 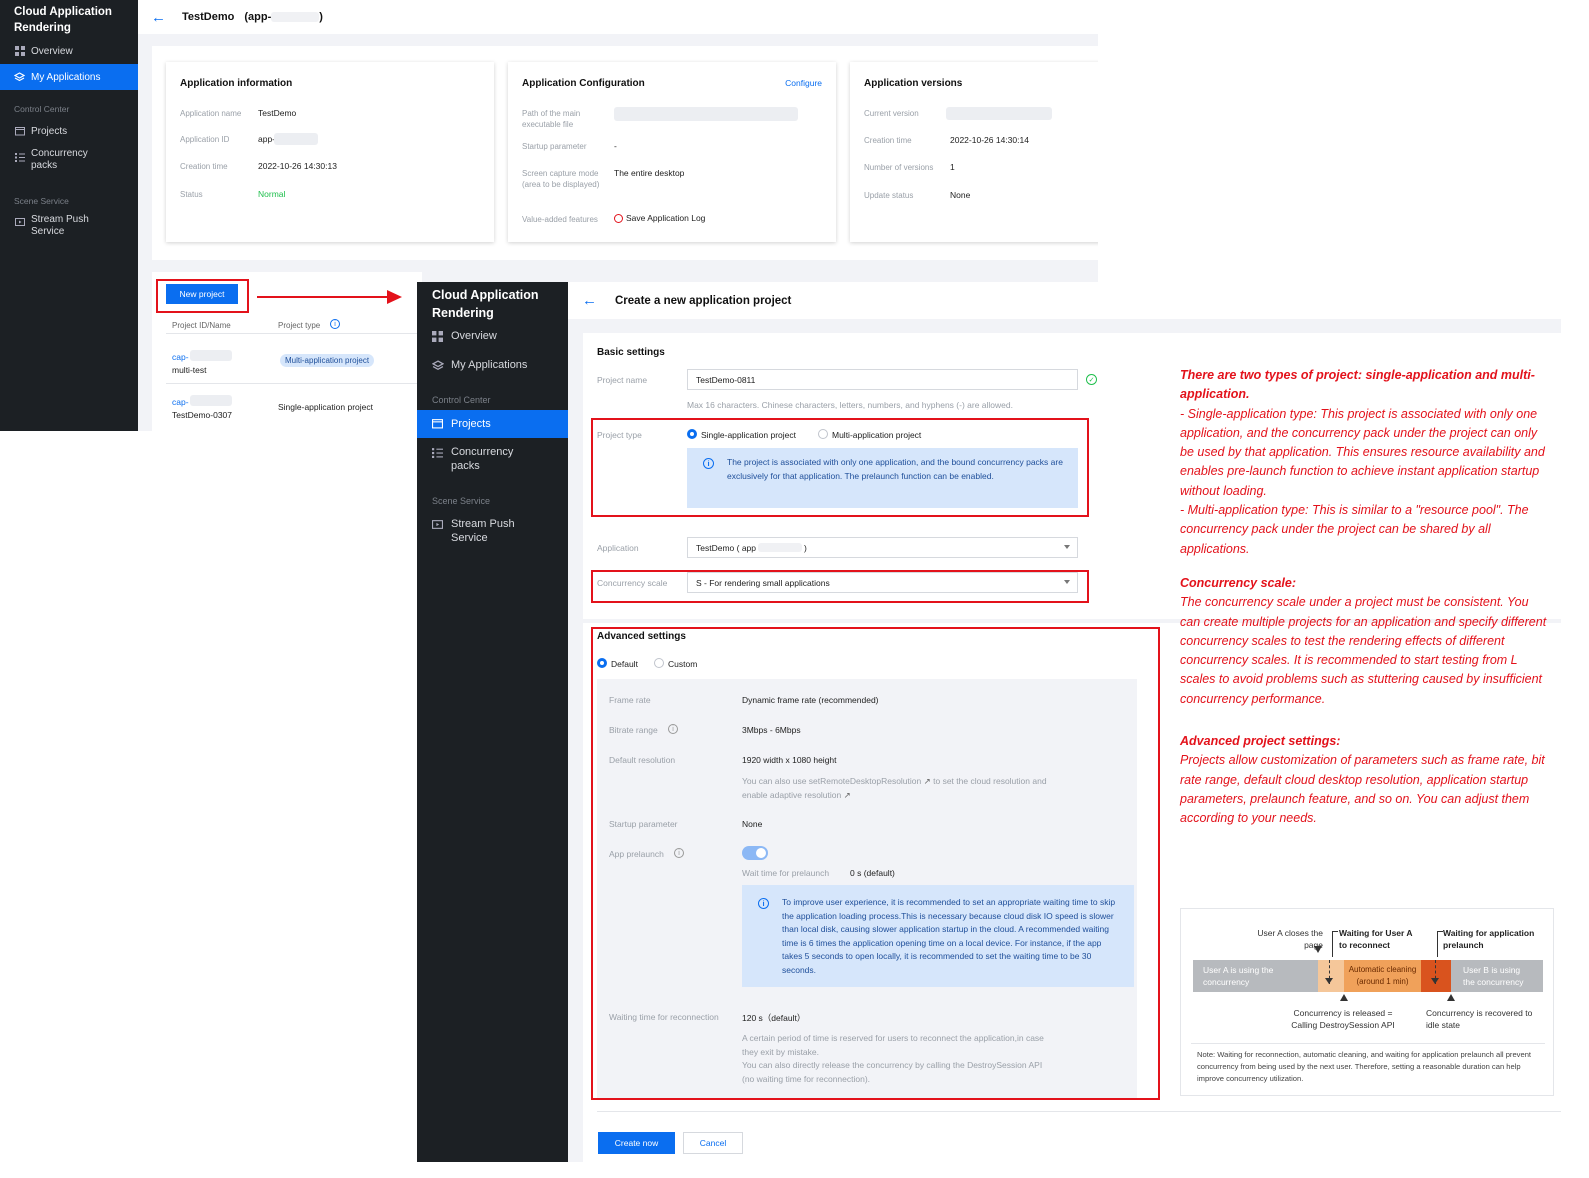 I want to click on application-suffix: ), so click(x=805, y=547).